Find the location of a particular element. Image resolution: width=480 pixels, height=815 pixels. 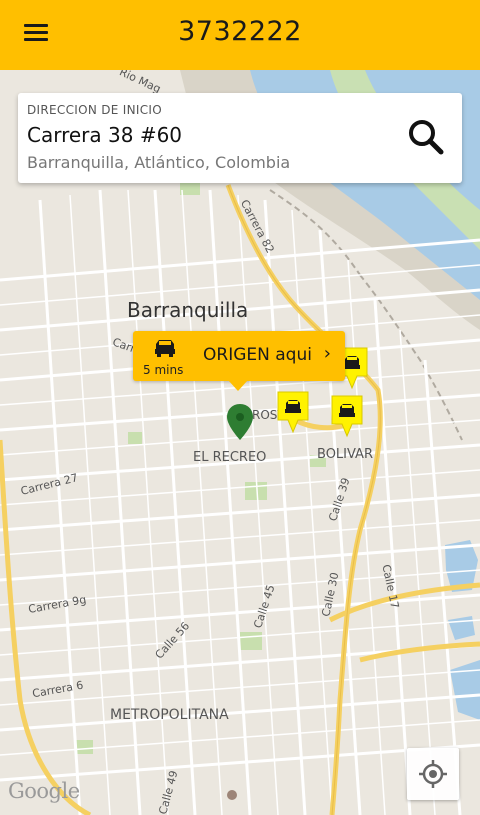

label-el-recreo: EL RECREO is located at coordinates (230, 457).